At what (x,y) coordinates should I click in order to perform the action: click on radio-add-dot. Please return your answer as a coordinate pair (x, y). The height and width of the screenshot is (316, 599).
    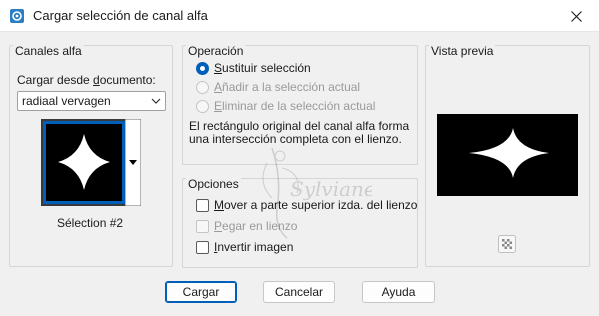
    Looking at the image, I should click on (202, 87).